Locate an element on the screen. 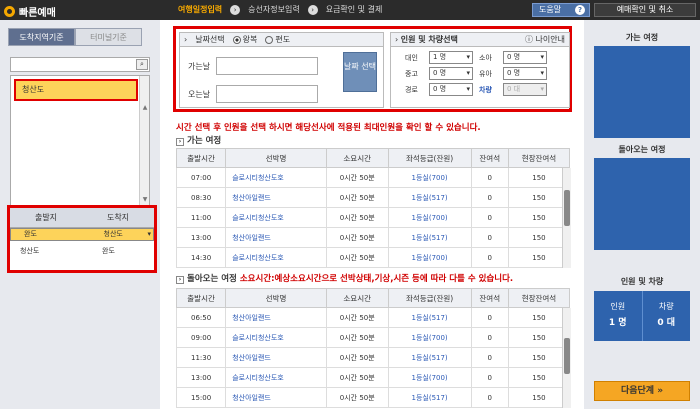  app-title: 빠른예매 is located at coordinates (37, 13).